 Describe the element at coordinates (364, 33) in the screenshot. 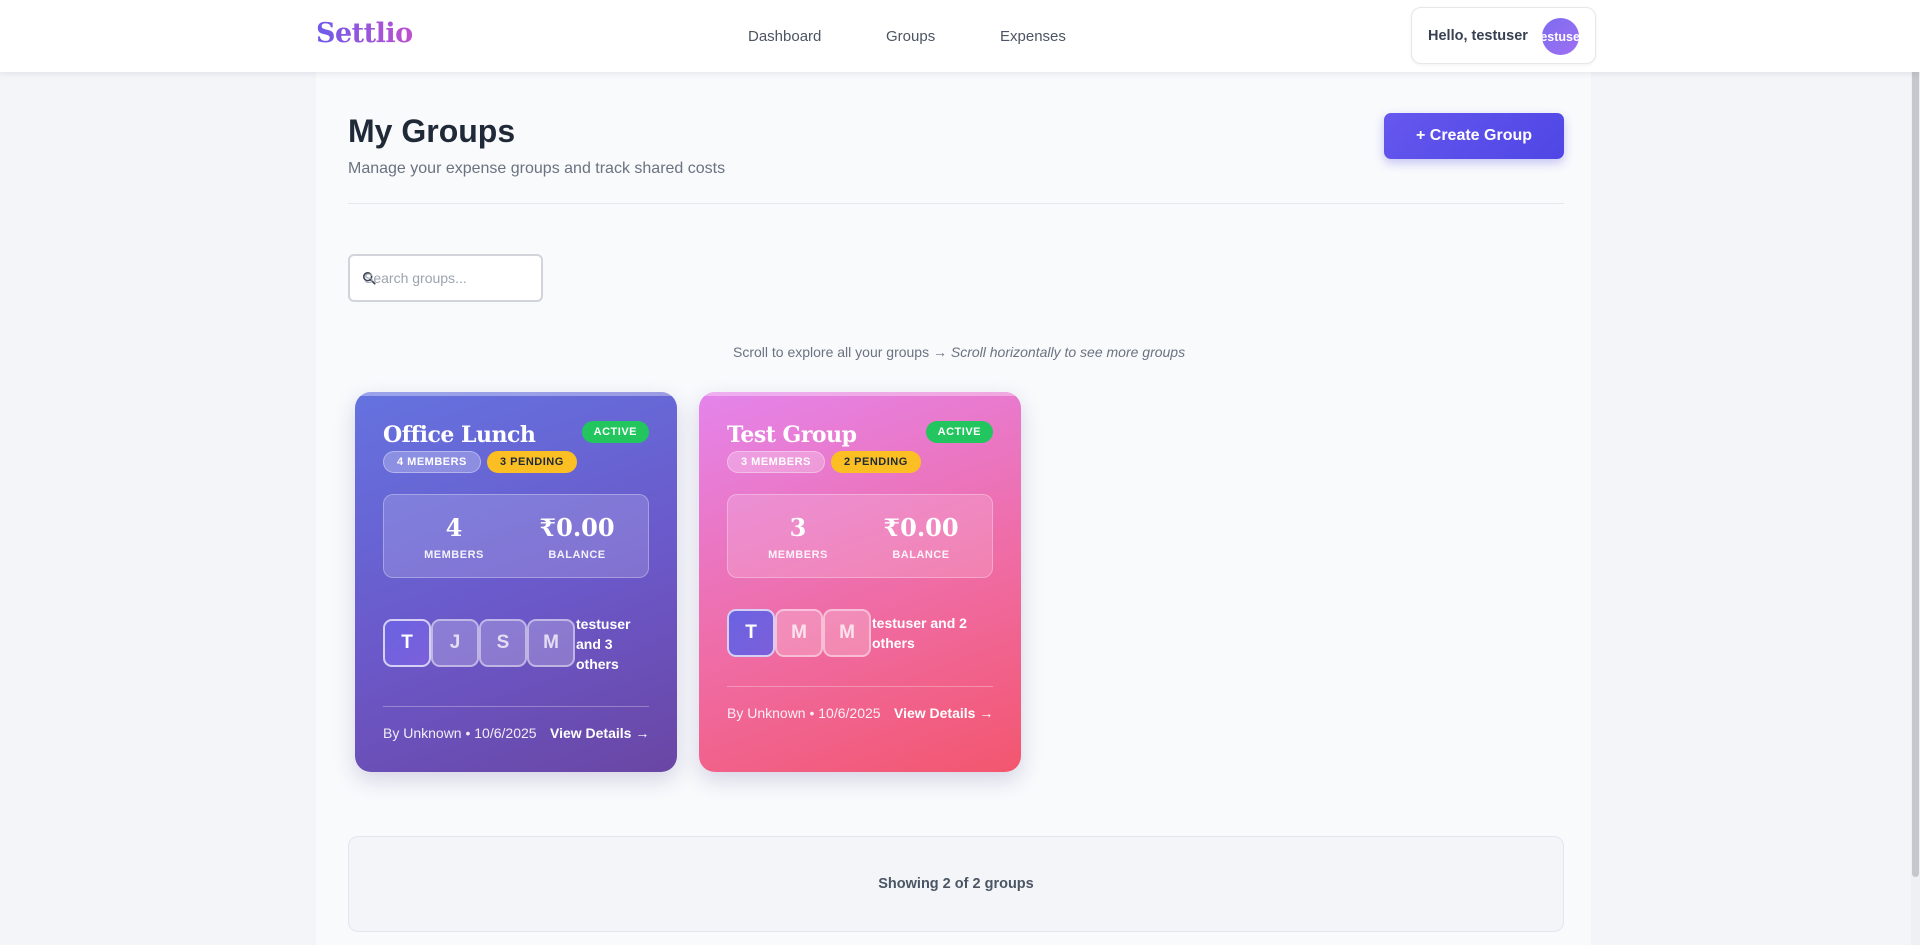

I see `brand-logo: Settlio` at that location.